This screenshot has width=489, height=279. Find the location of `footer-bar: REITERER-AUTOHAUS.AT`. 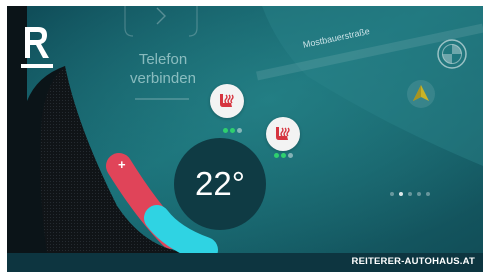

footer-bar: REITERER-AUTOHAUS.AT is located at coordinates (245, 262).